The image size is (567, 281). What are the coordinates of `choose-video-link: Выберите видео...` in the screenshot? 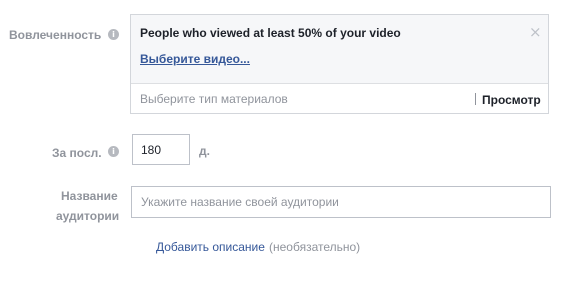 It's located at (195, 59).